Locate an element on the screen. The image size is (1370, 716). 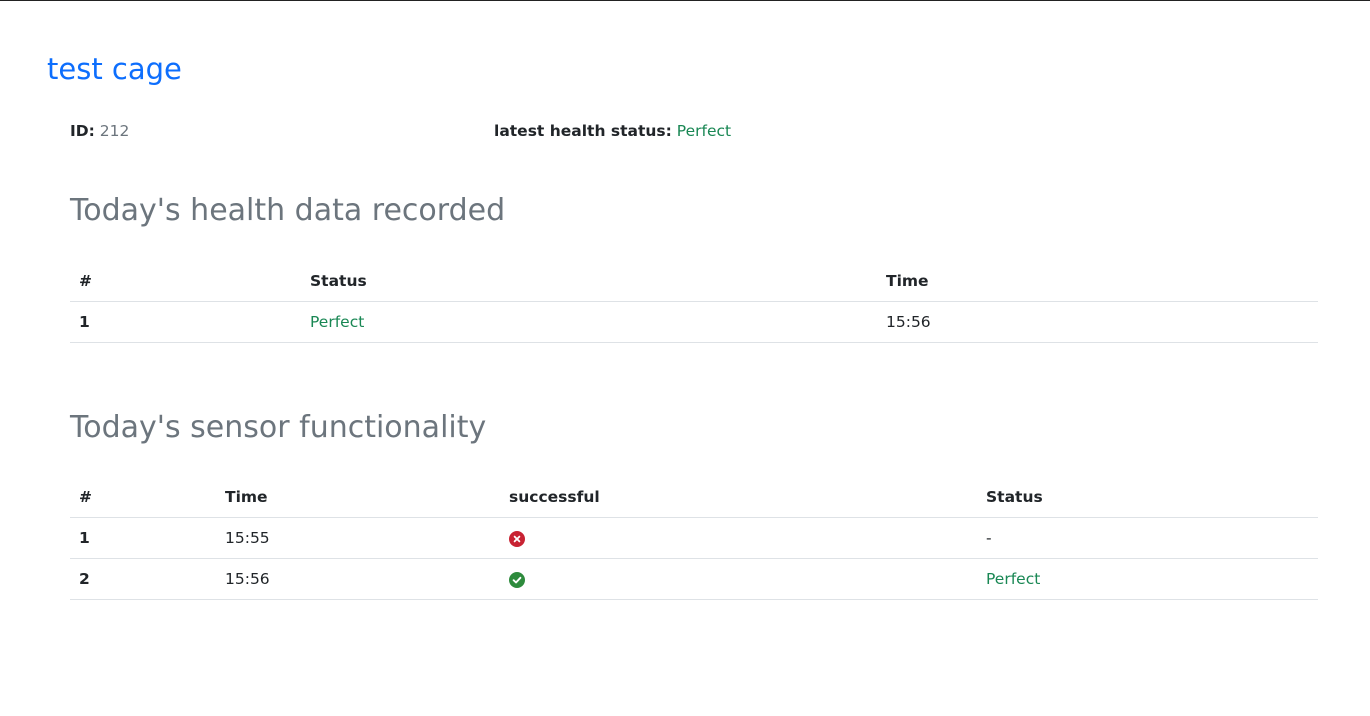
latest-health-status: latest health status: Perfect is located at coordinates (612, 131).